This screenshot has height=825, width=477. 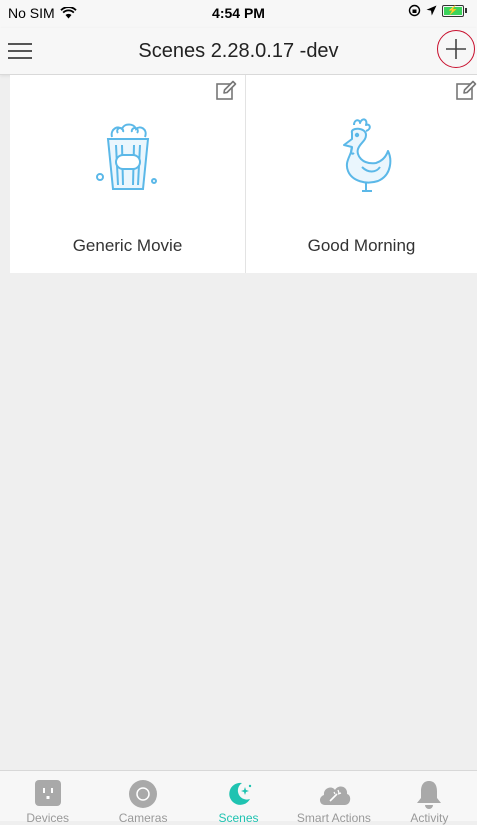 I want to click on outlet-icon, so click(x=47, y=793).